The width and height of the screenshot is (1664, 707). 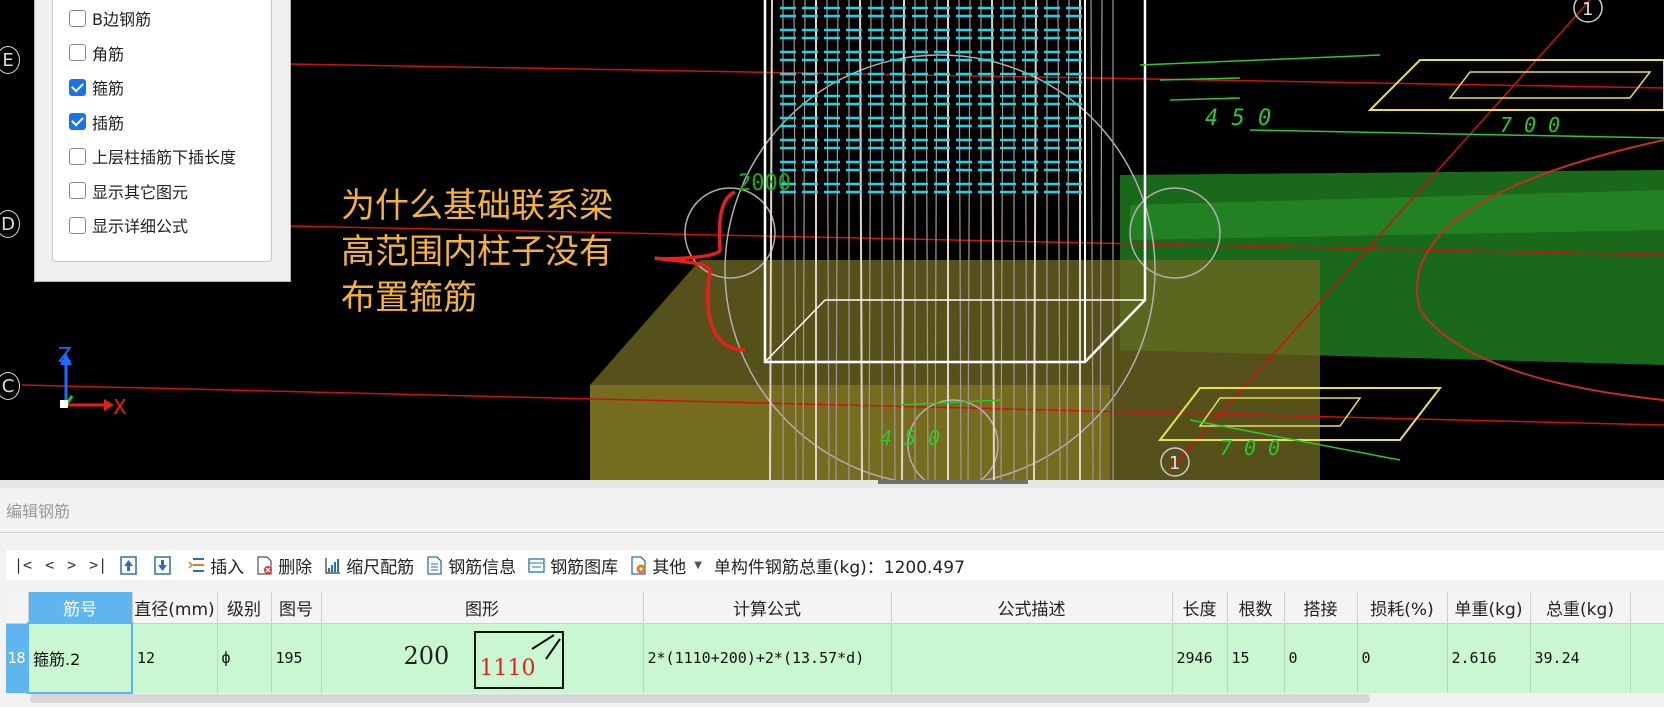 What do you see at coordinates (108, 123) in the screenshot?
I see `filter-option-label: 插筋` at bounding box center [108, 123].